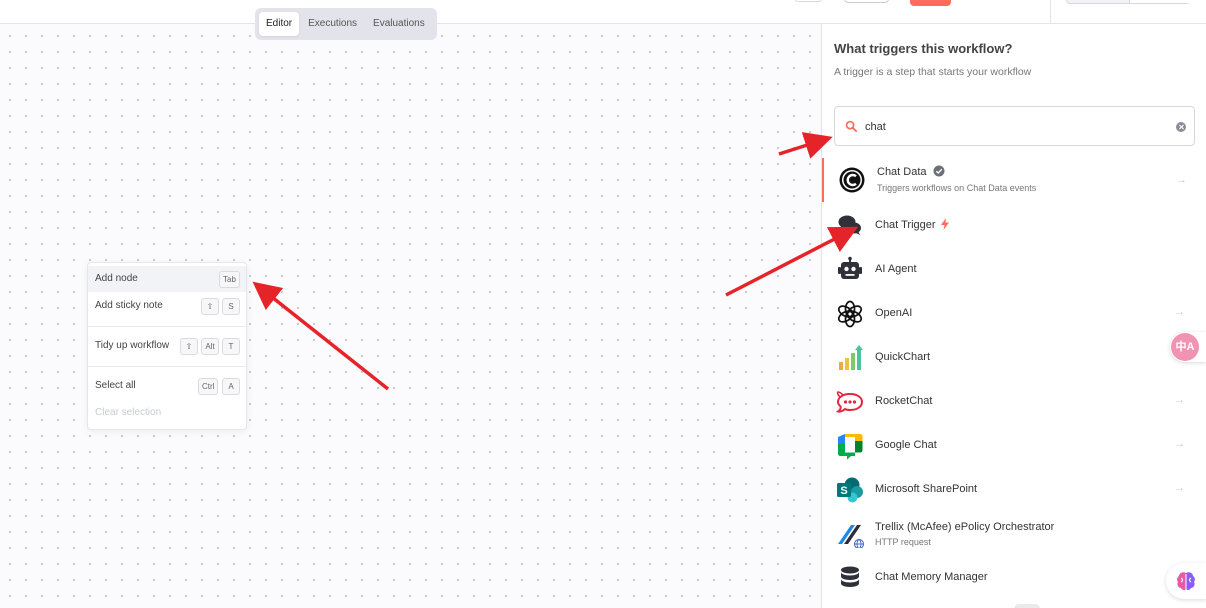 This screenshot has width=1206, height=608. Describe the element at coordinates (167, 279) in the screenshot. I see `menu-item-add-node: Add node Tab` at that location.